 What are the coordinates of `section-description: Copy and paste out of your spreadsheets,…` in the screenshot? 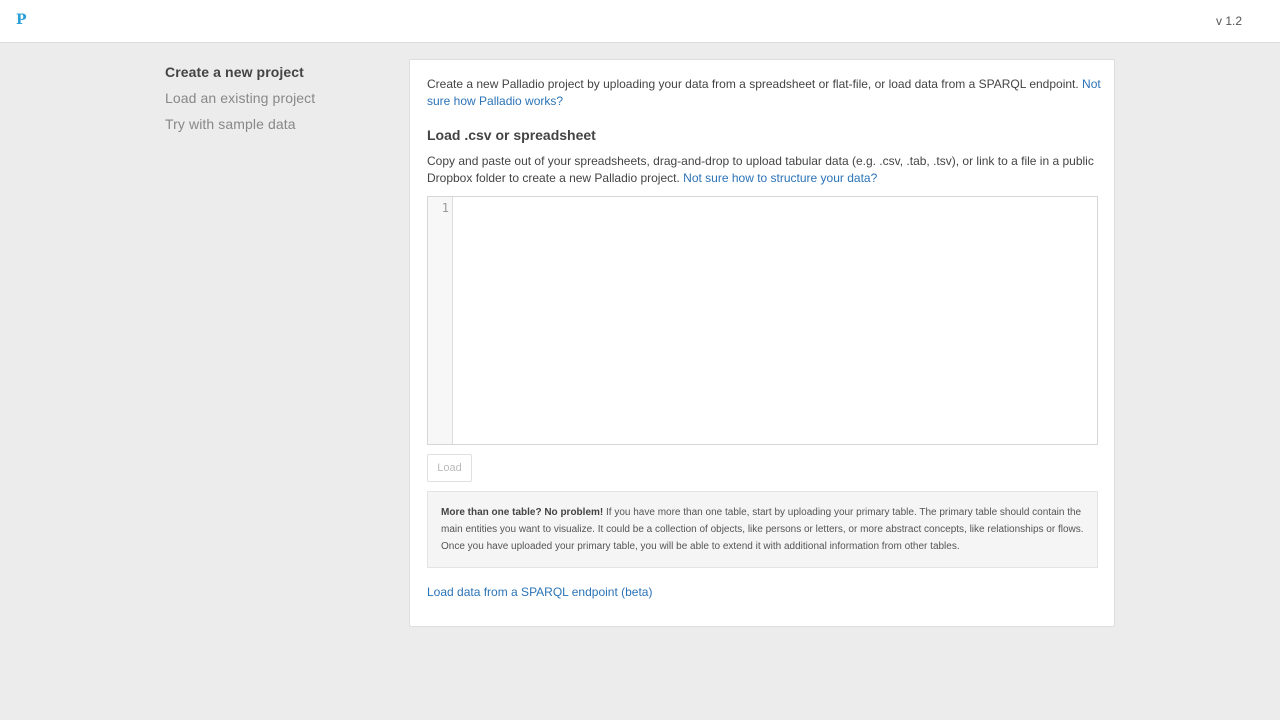 It's located at (767, 170).